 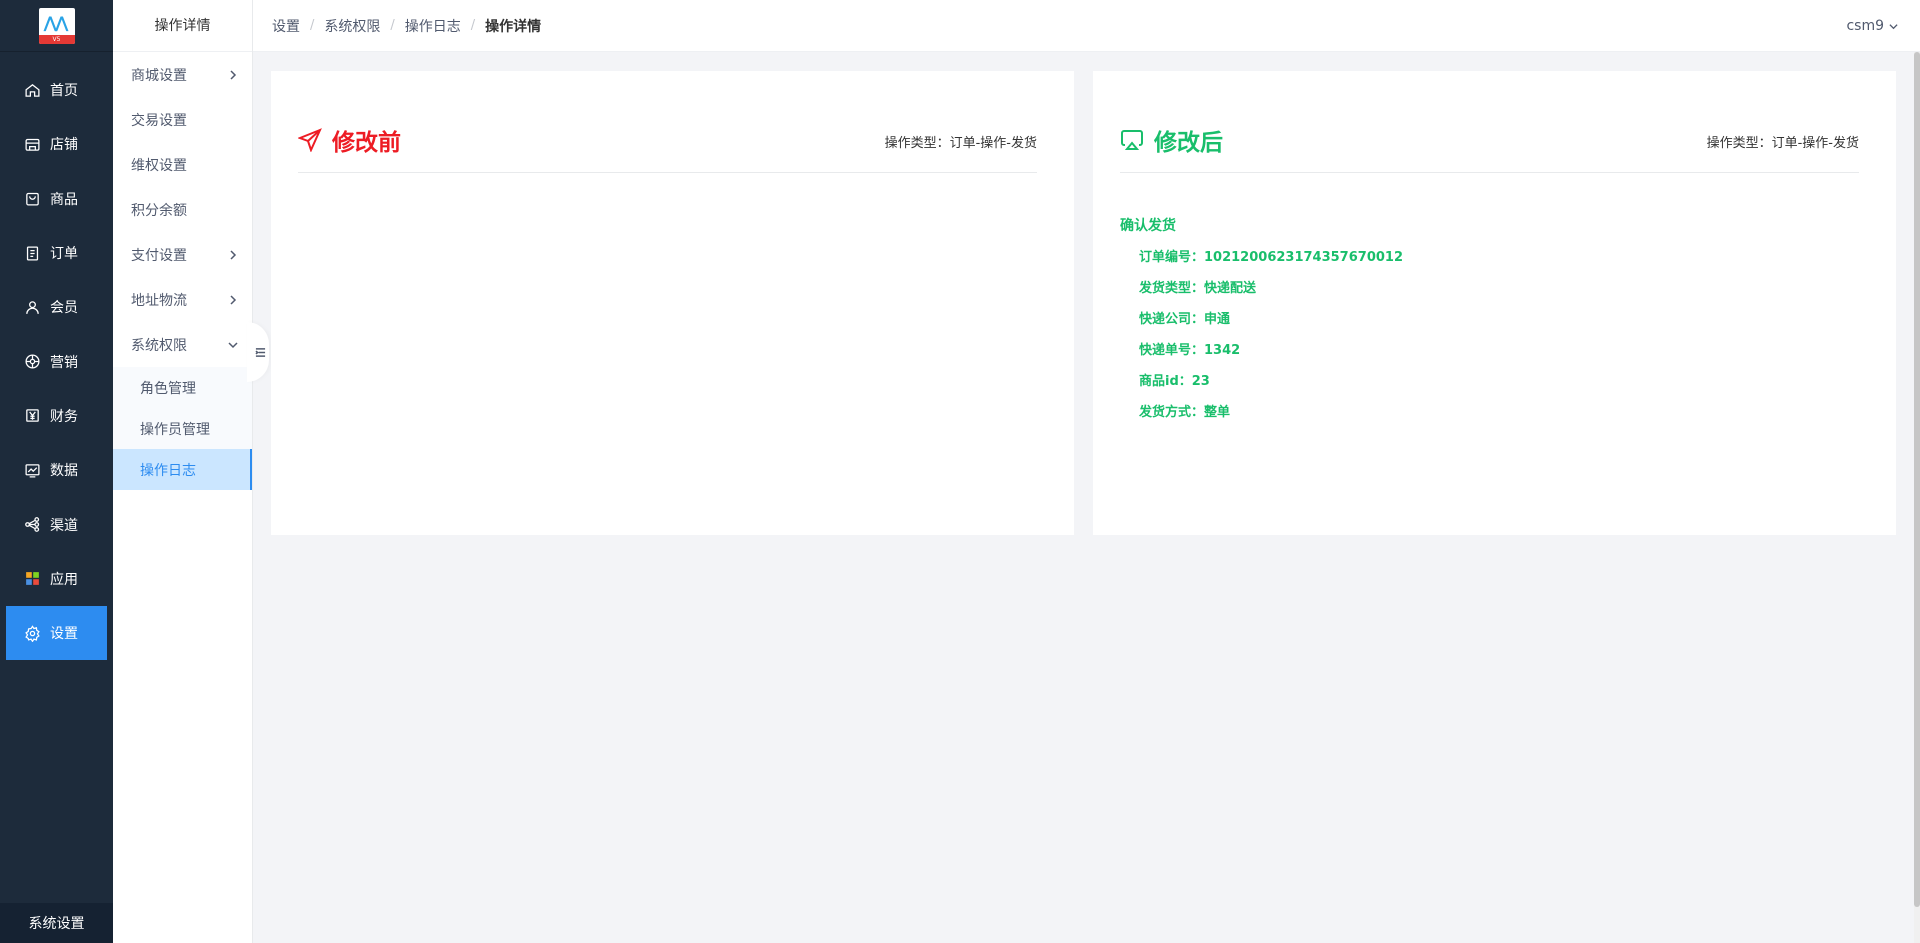 I want to click on collapse-menu-icon, so click(x=259, y=352).